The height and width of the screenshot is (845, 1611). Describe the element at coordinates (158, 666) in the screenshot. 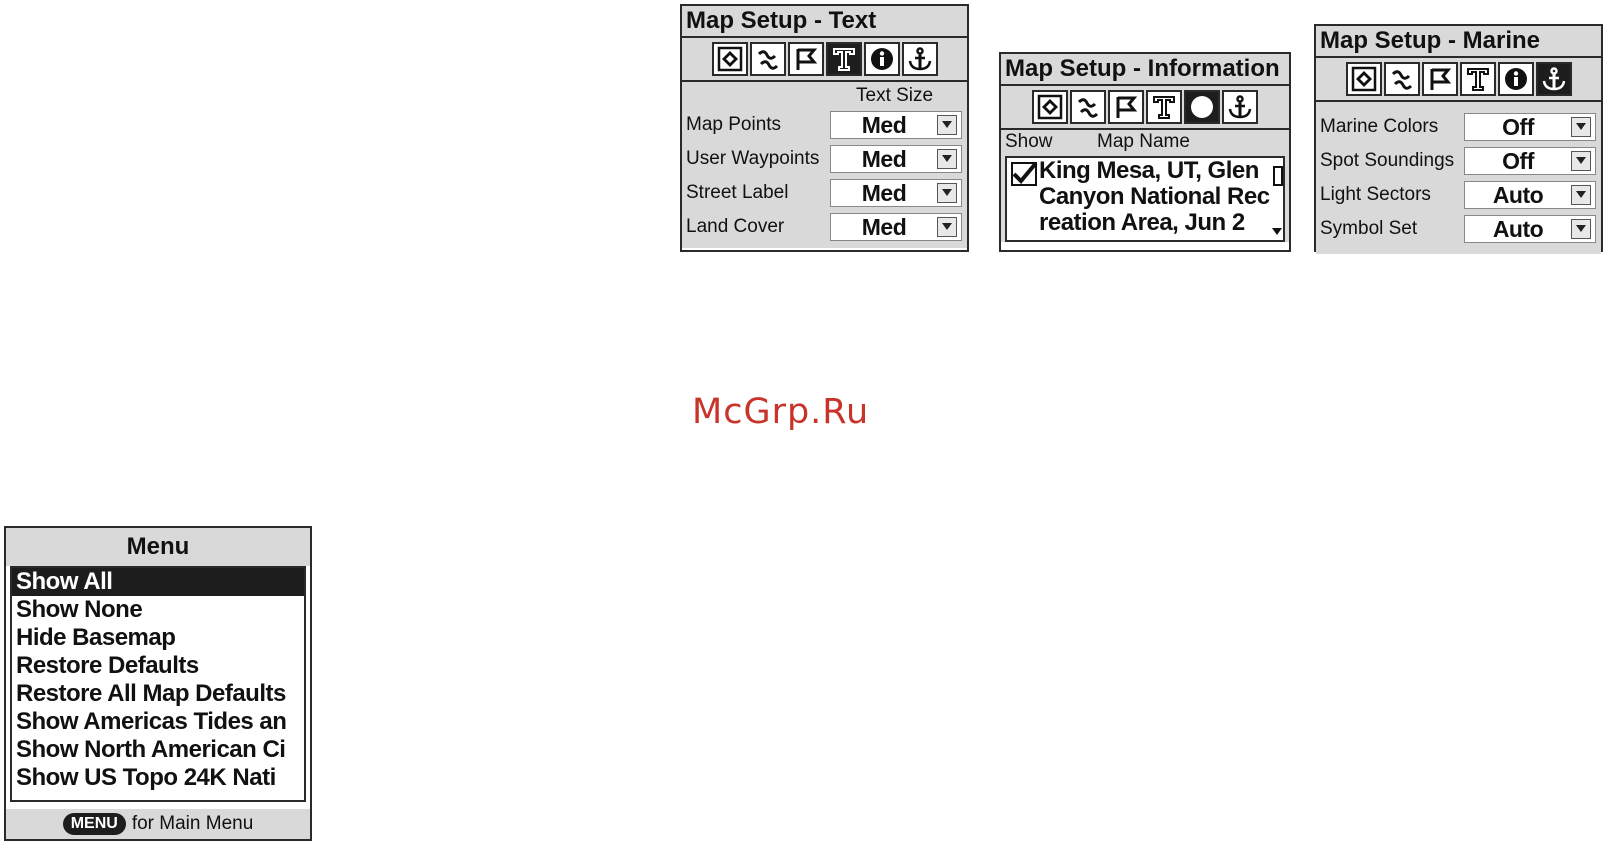

I see `menu-item-restore-defaults: Restore Defaults` at that location.